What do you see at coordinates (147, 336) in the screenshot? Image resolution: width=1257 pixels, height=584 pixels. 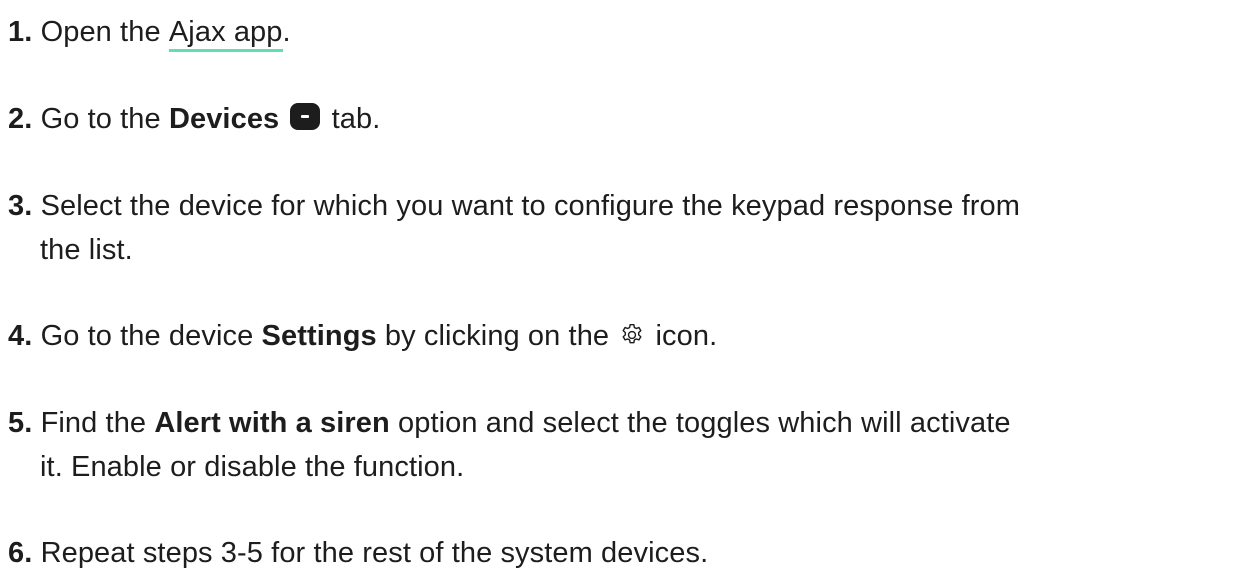 I see `step-text: Go to the device` at bounding box center [147, 336].